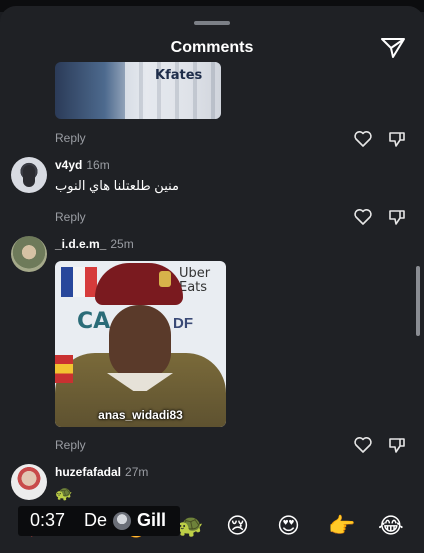 The width and height of the screenshot is (424, 553). Describe the element at coordinates (117, 185) in the screenshot. I see `comment-text: منين طلعتلنا هاي النوب` at that location.